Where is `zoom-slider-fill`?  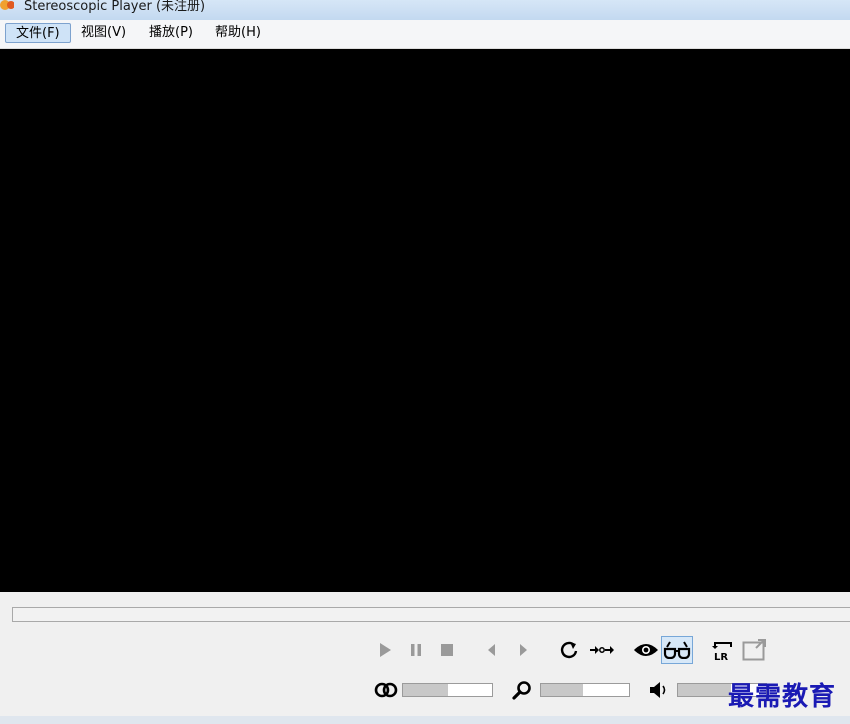 zoom-slider-fill is located at coordinates (562, 690).